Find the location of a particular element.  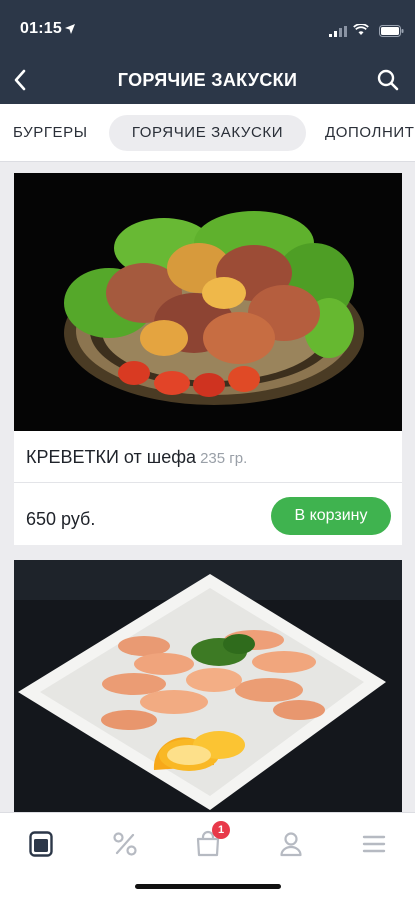

page-title: ГОРЯЧИЕ ЗАКУСКИ is located at coordinates (207, 80).